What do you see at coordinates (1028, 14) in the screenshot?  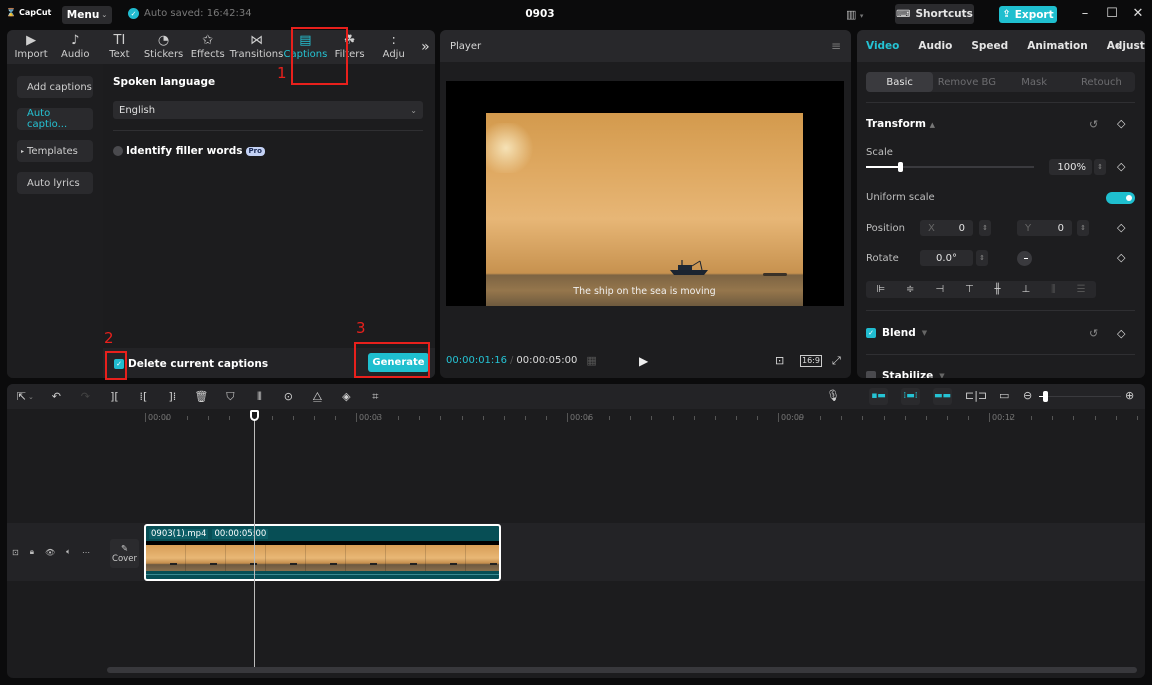 I see `export-button: ⇪ Export` at bounding box center [1028, 14].